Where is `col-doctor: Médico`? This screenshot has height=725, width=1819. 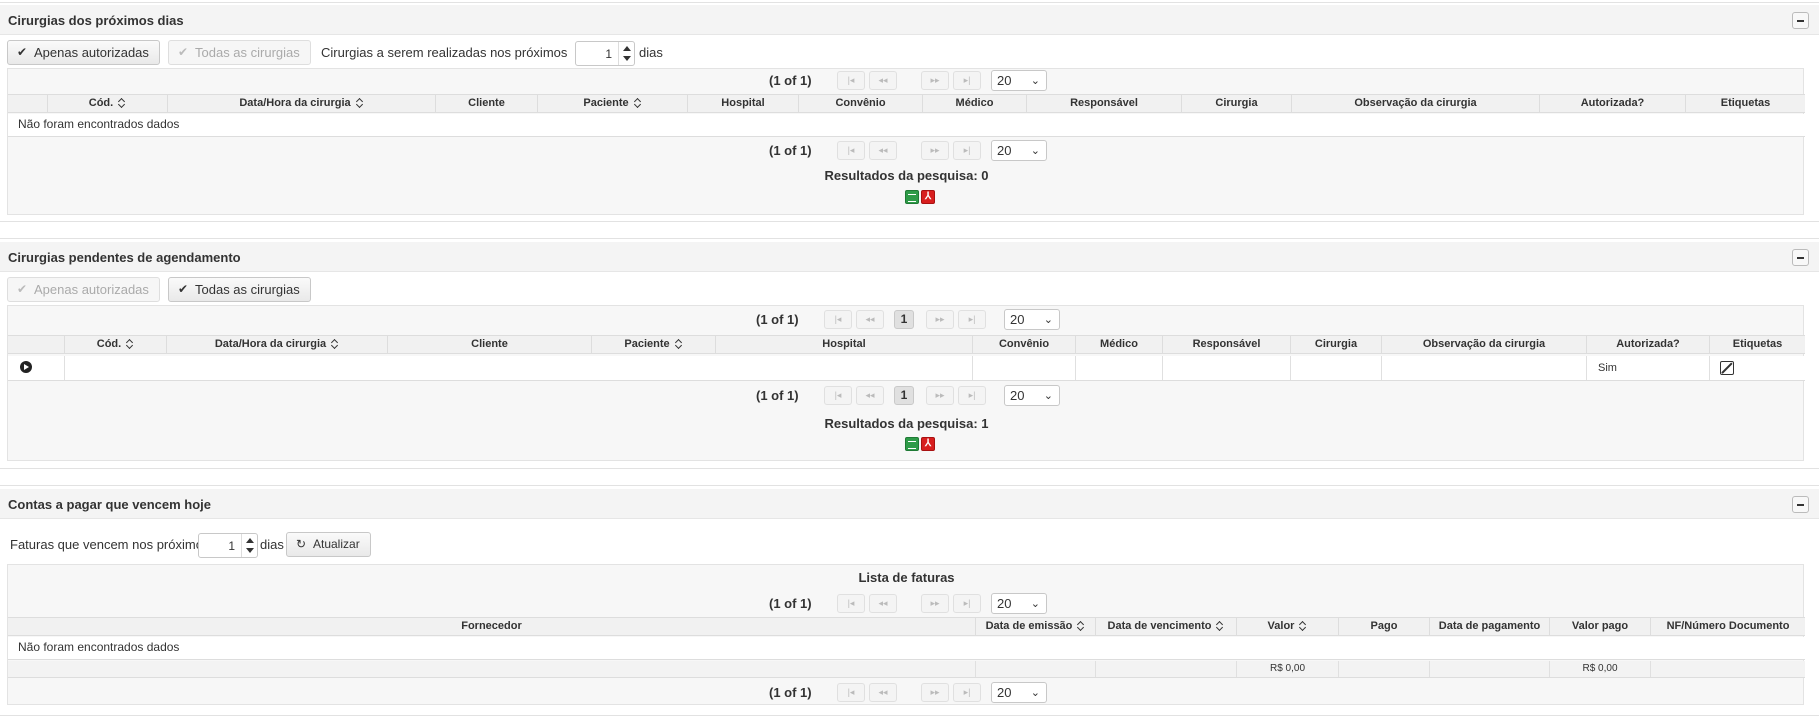 col-doctor: Médico is located at coordinates (1119, 345).